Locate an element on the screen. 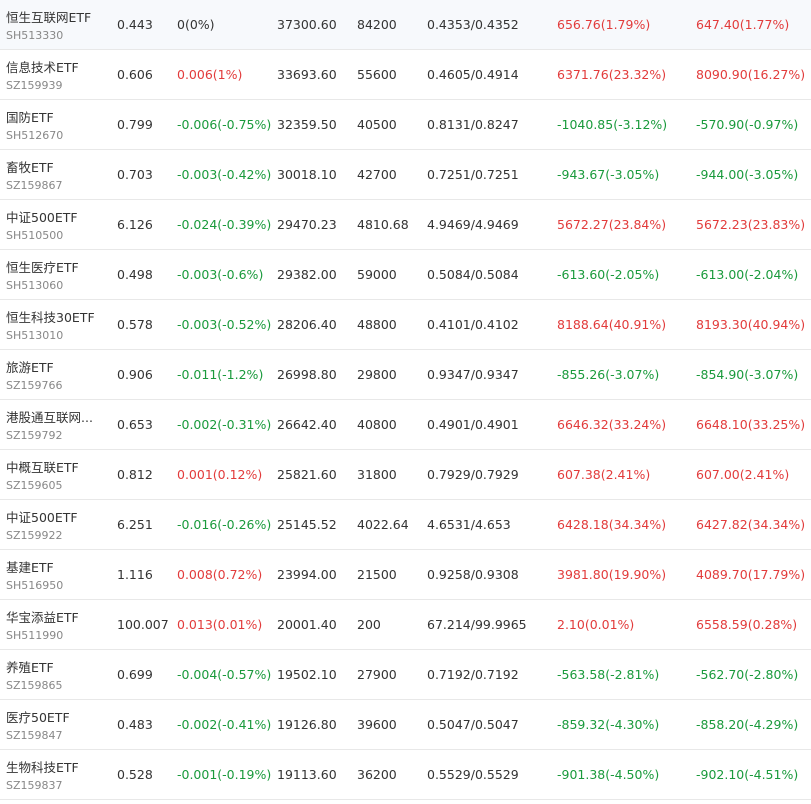 The width and height of the screenshot is (811, 804). price-range: 0.7929/0.7929 is located at coordinates (473, 474).